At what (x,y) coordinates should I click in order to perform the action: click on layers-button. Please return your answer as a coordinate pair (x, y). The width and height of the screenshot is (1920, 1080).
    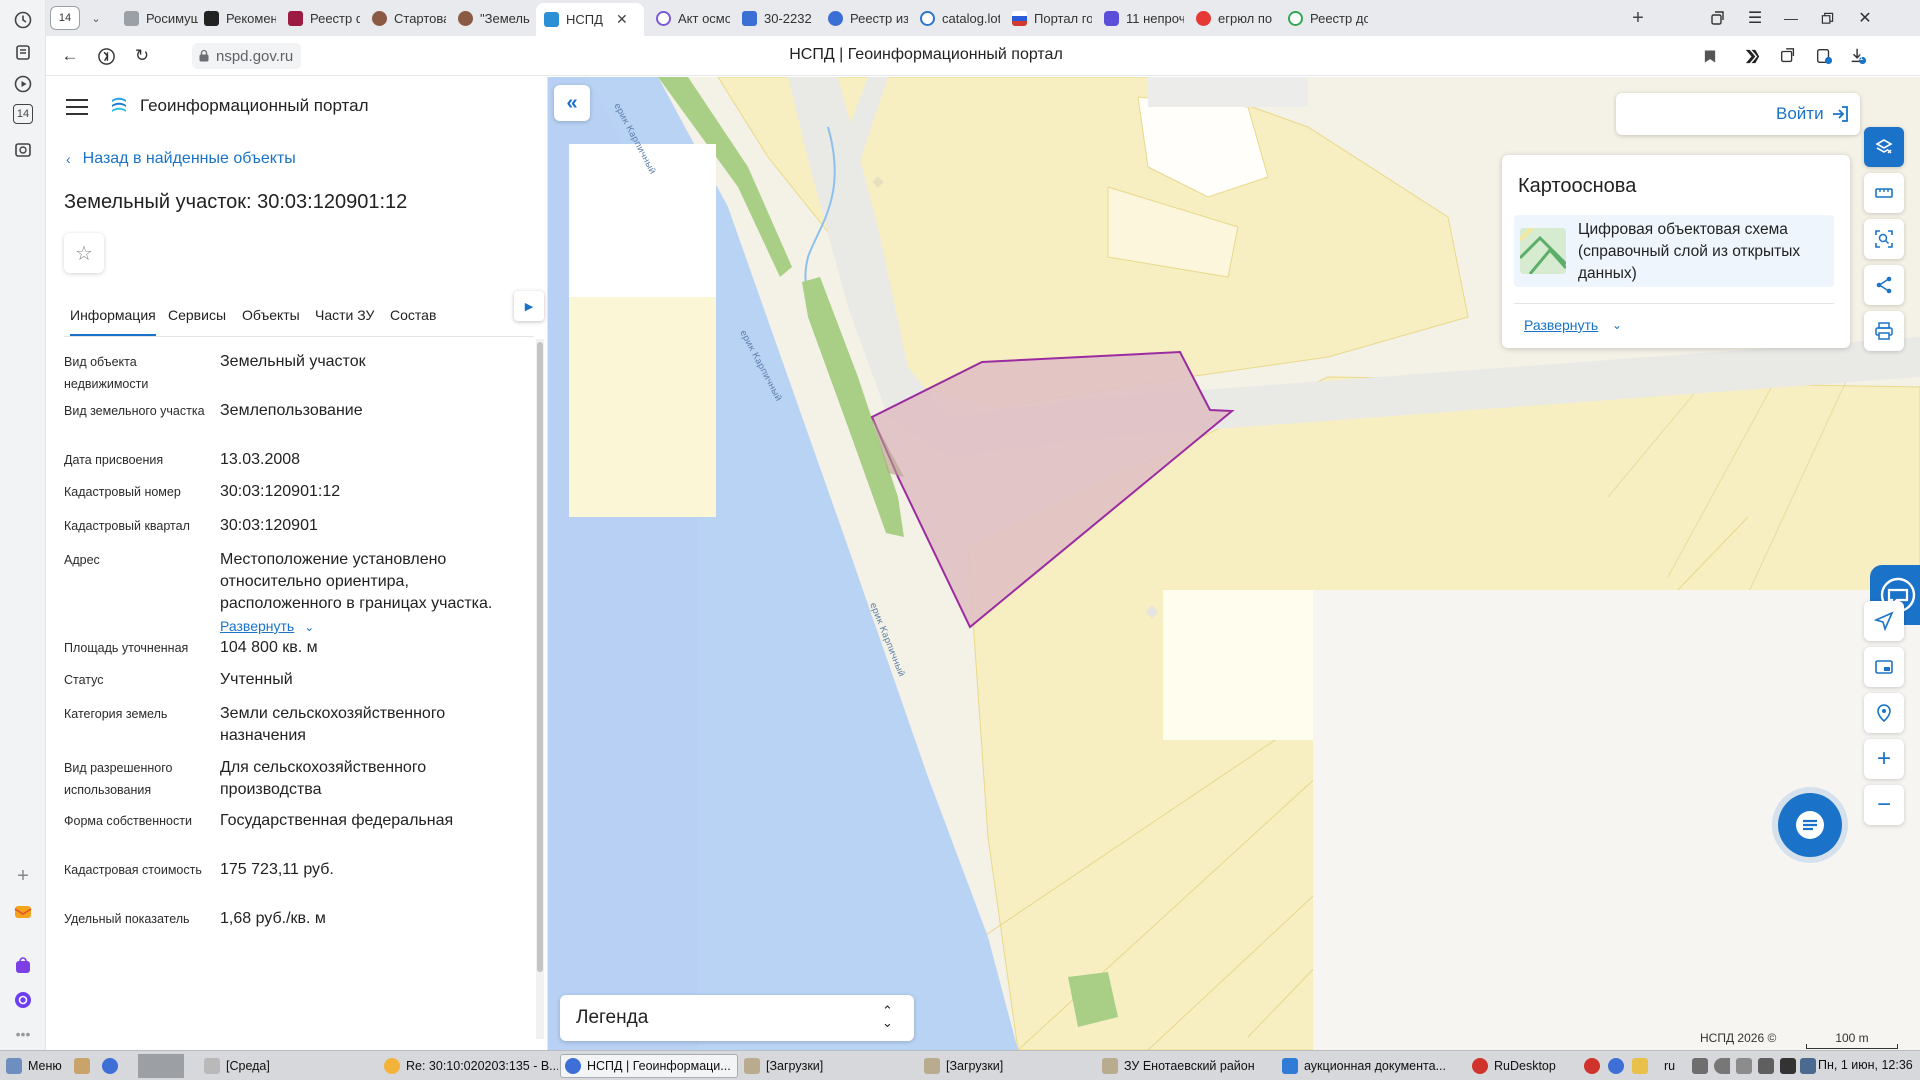
    Looking at the image, I should click on (1884, 147).